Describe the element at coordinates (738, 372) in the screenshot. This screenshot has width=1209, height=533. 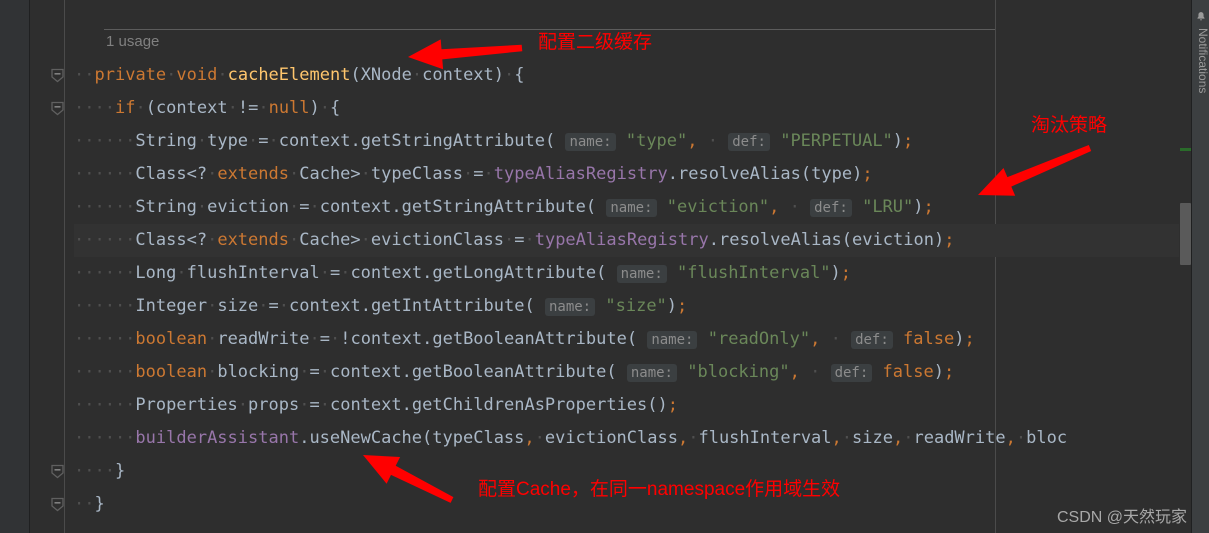
I see `code-token: "blocking"` at that location.